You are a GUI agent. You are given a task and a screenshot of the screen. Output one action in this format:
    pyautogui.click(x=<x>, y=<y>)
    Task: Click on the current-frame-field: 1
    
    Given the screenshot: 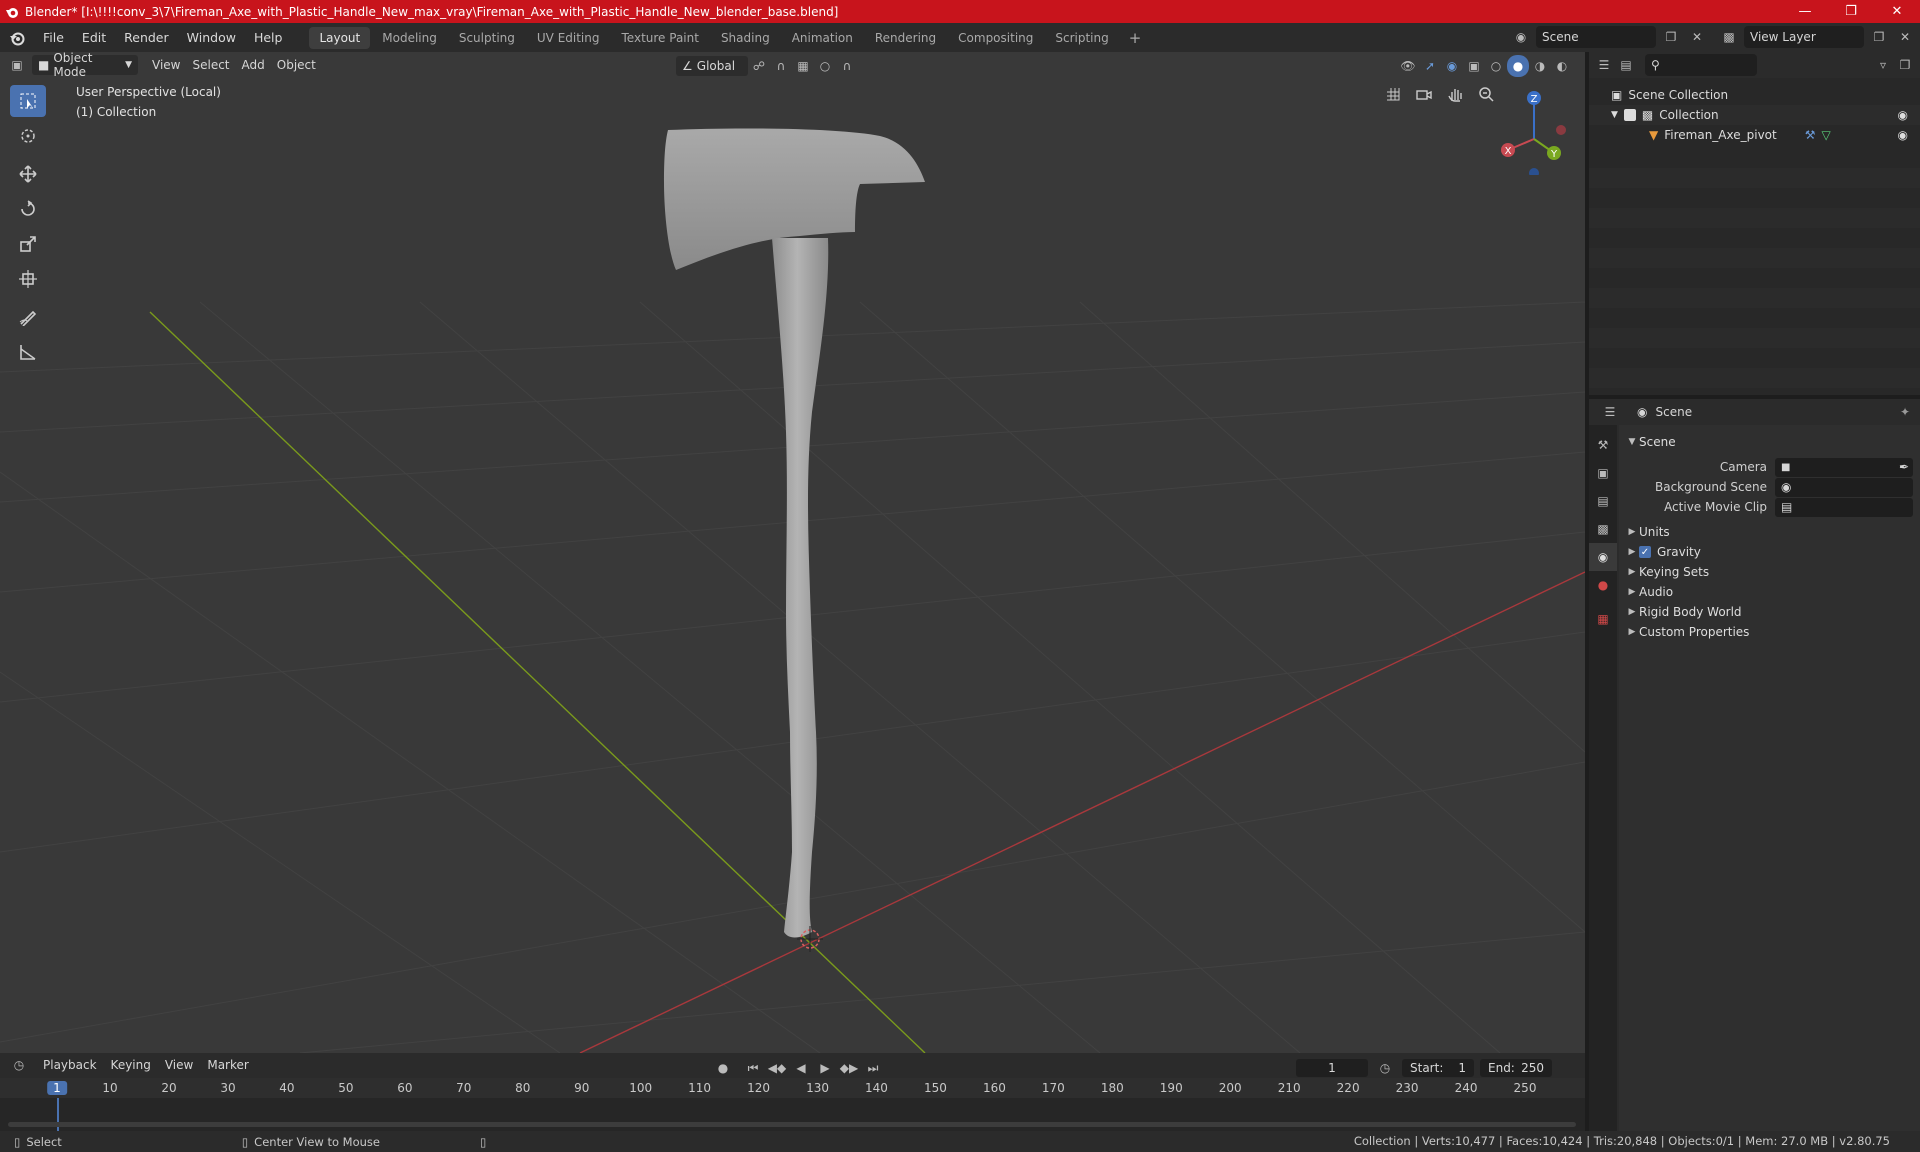 What is the action you would take?
    pyautogui.click(x=1332, y=1068)
    